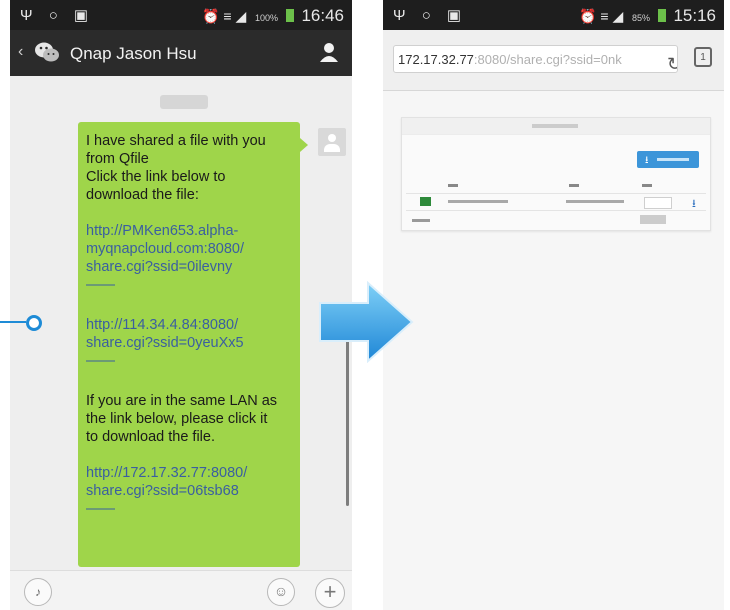 Image resolution: width=730 pixels, height=610 pixels. Describe the element at coordinates (150, 437) in the screenshot. I see `lan-note: to download the file.` at that location.